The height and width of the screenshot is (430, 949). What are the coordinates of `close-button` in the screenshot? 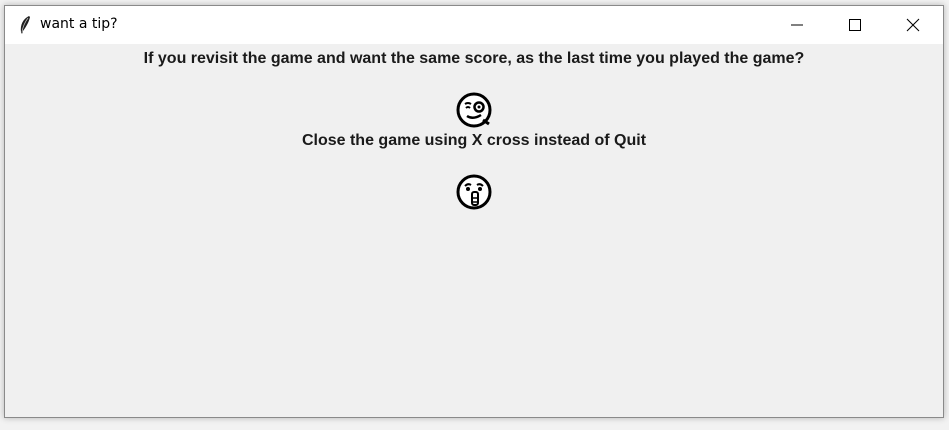 It's located at (913, 25).